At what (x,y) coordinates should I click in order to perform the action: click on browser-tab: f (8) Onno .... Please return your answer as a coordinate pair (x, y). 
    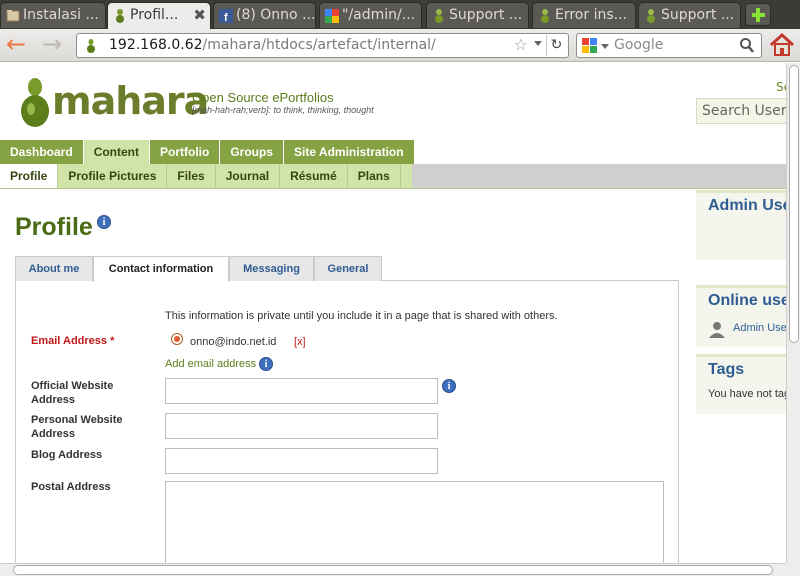
    Looking at the image, I should click on (264, 15).